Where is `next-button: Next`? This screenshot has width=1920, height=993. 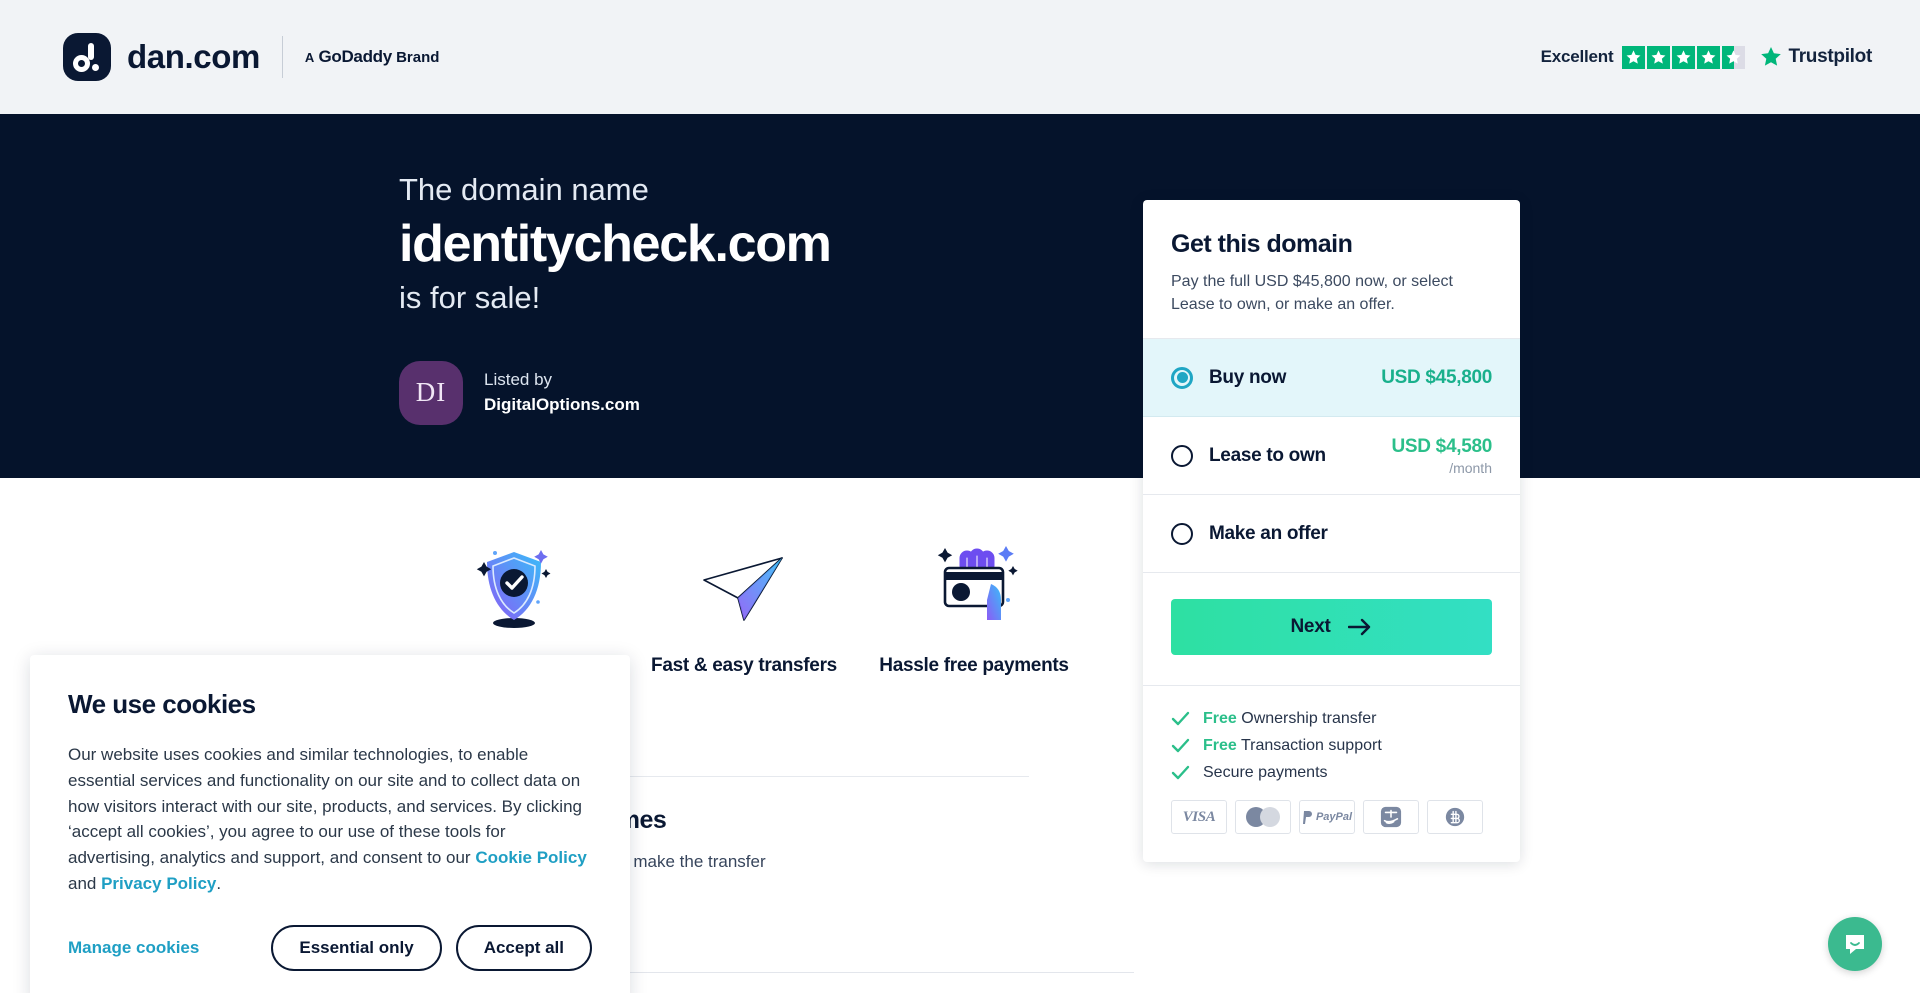
next-button: Next is located at coordinates (1331, 627).